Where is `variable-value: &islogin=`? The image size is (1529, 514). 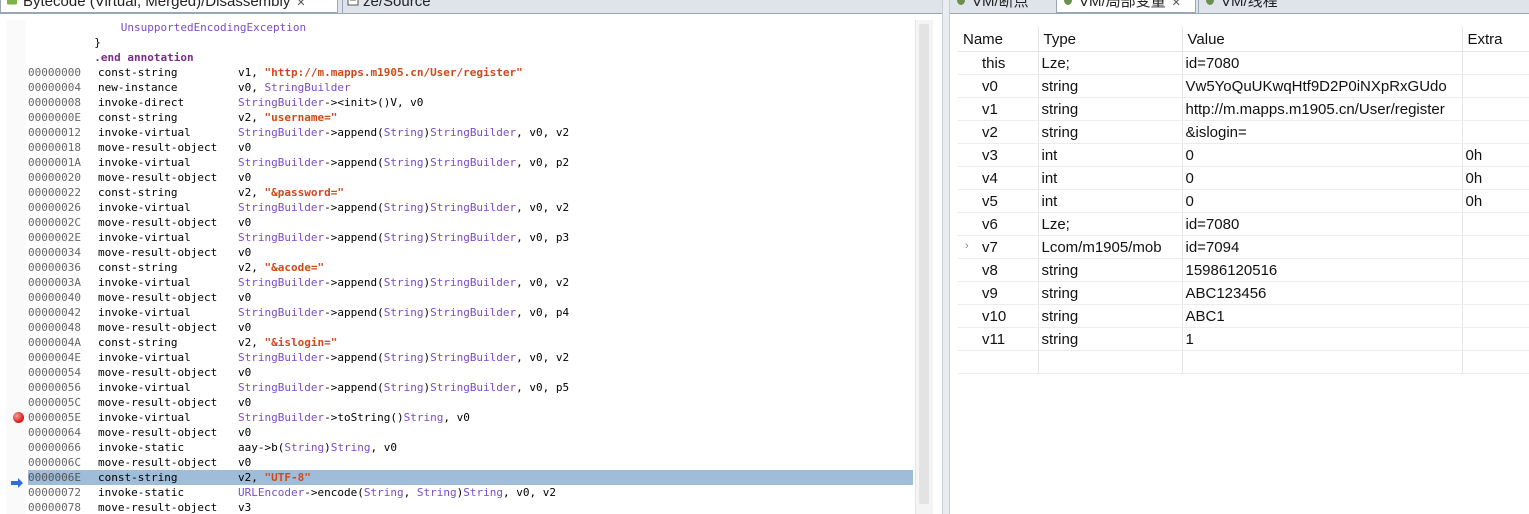 variable-value: &islogin= is located at coordinates (1322, 132).